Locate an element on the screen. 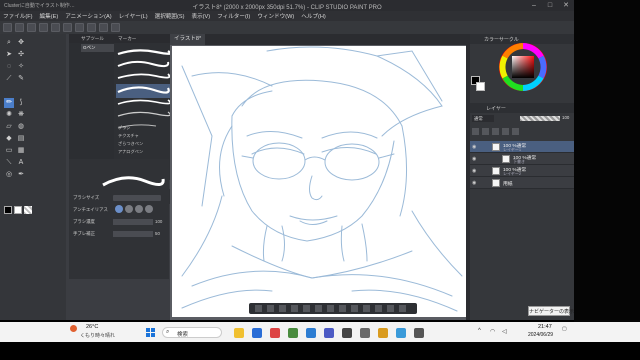 This screenshot has height=360, width=640. draft-layer-icon is located at coordinates (495, 131).